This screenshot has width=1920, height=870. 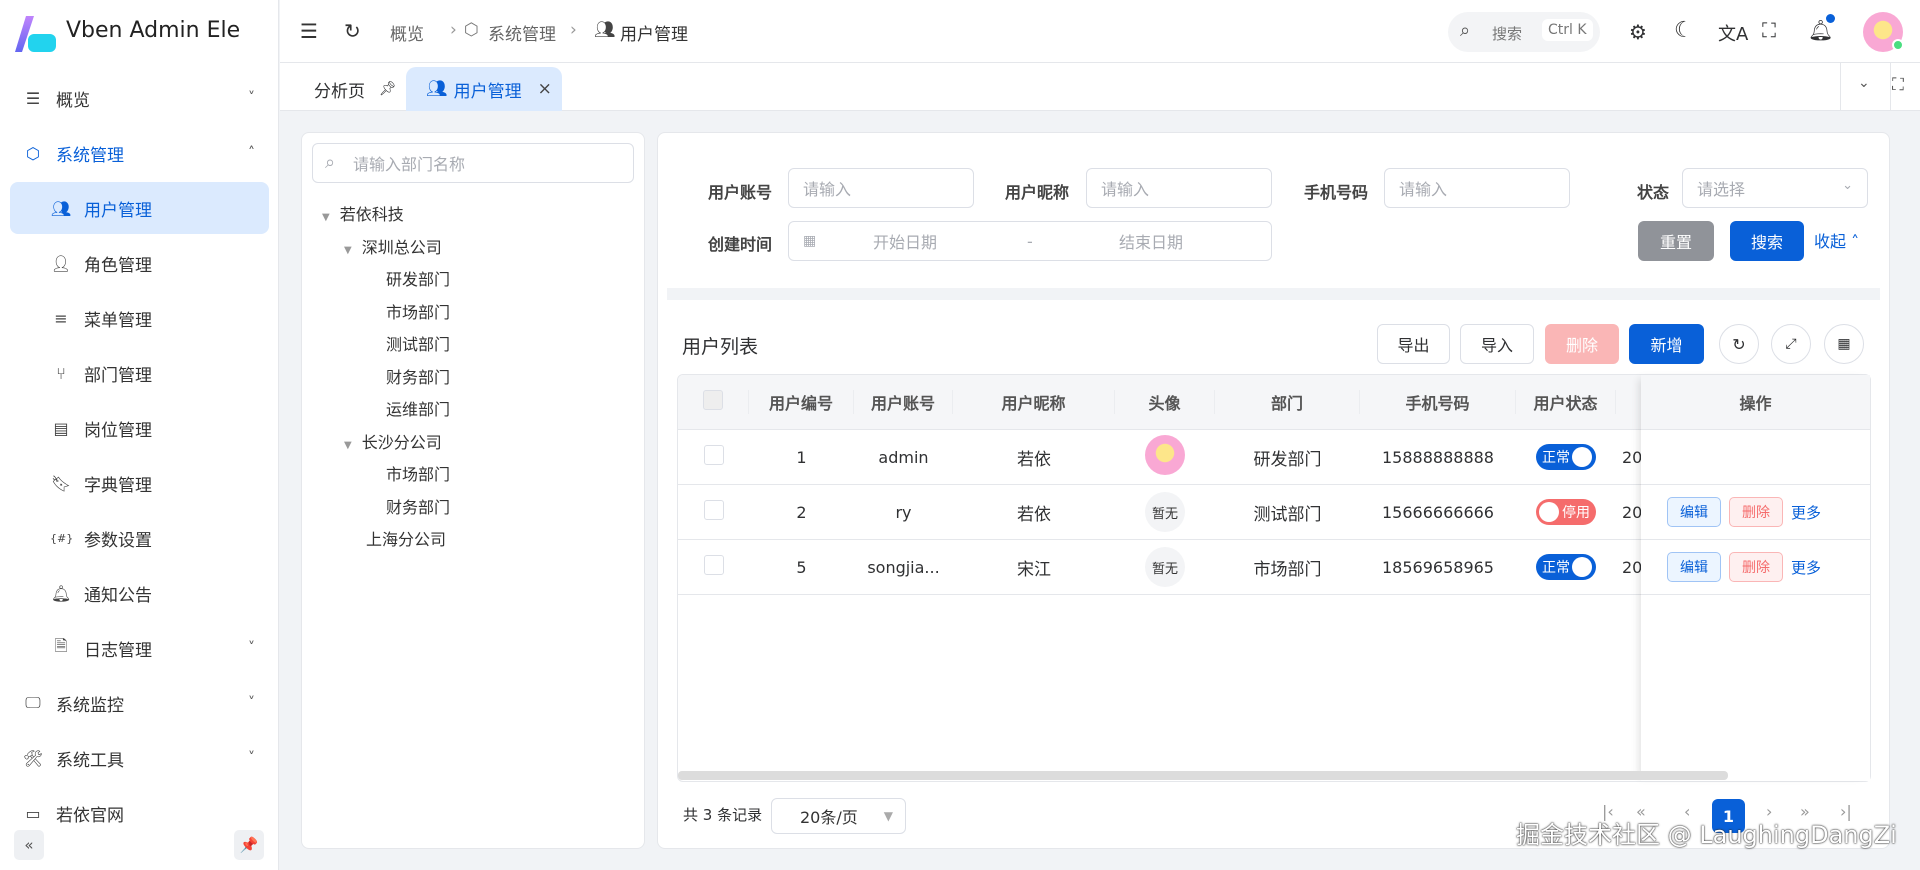 I want to click on gear-icon: ⚙, so click(x=1638, y=32).